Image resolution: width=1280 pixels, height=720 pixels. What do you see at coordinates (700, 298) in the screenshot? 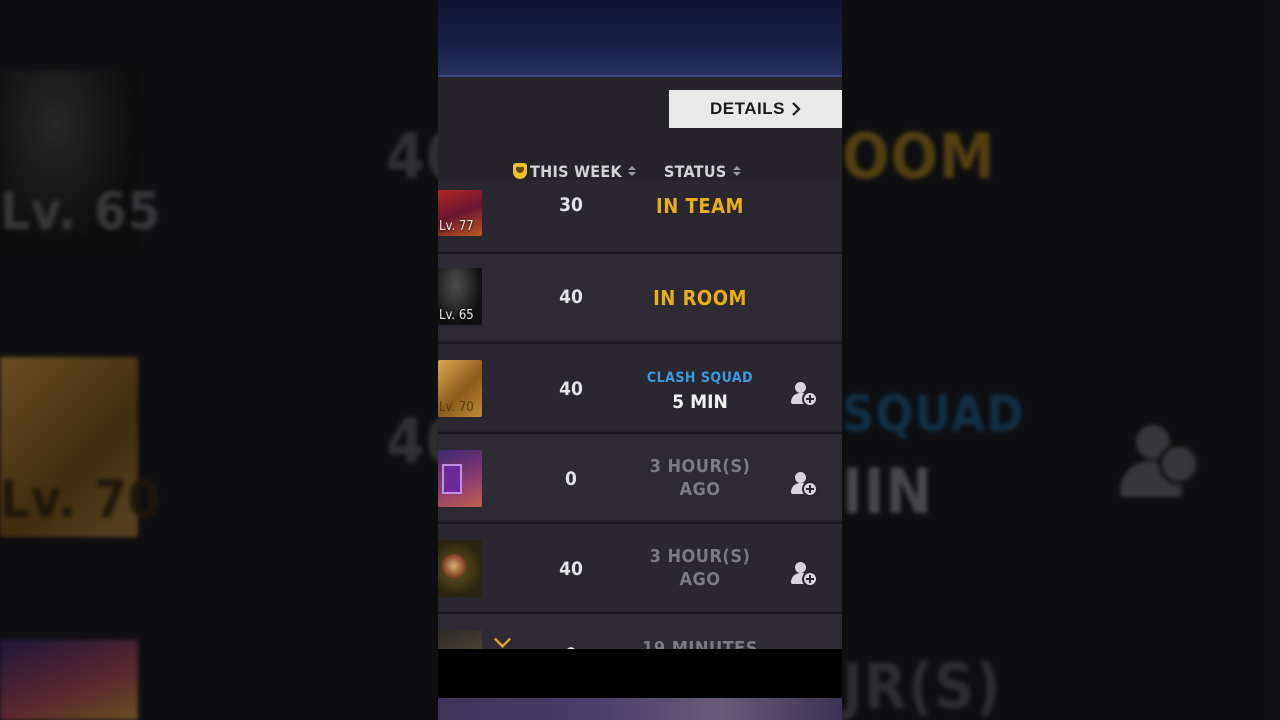
I see `status-text: IN ROOM` at bounding box center [700, 298].